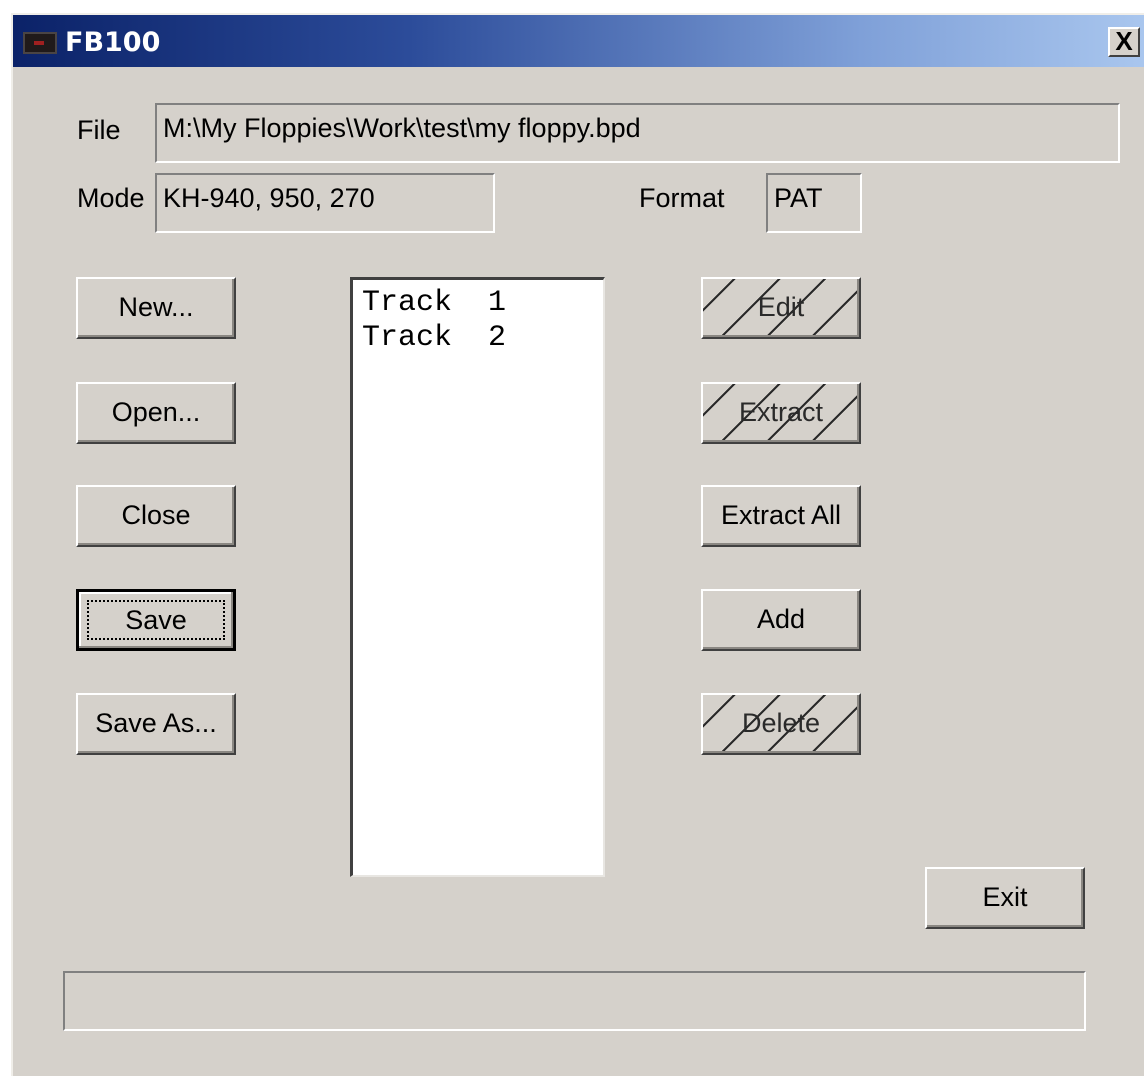  I want to click on track-list: Track 1 Track 2, so click(477, 577).